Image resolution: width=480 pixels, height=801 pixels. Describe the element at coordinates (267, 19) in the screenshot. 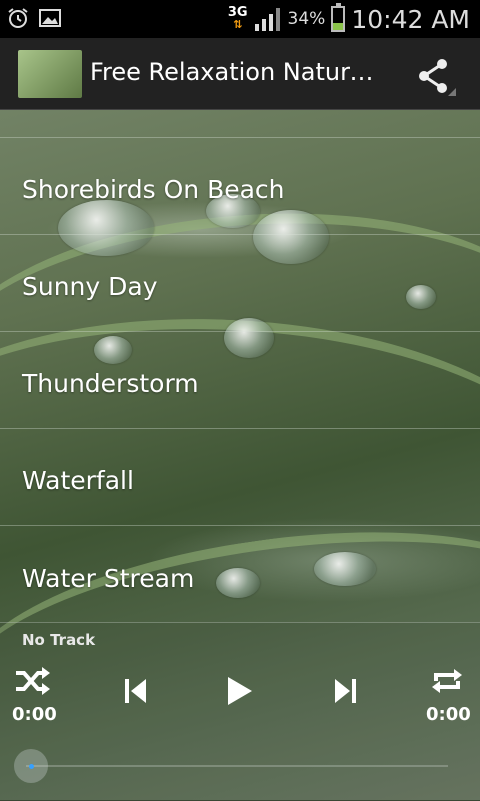

I see `signal-icon` at that location.